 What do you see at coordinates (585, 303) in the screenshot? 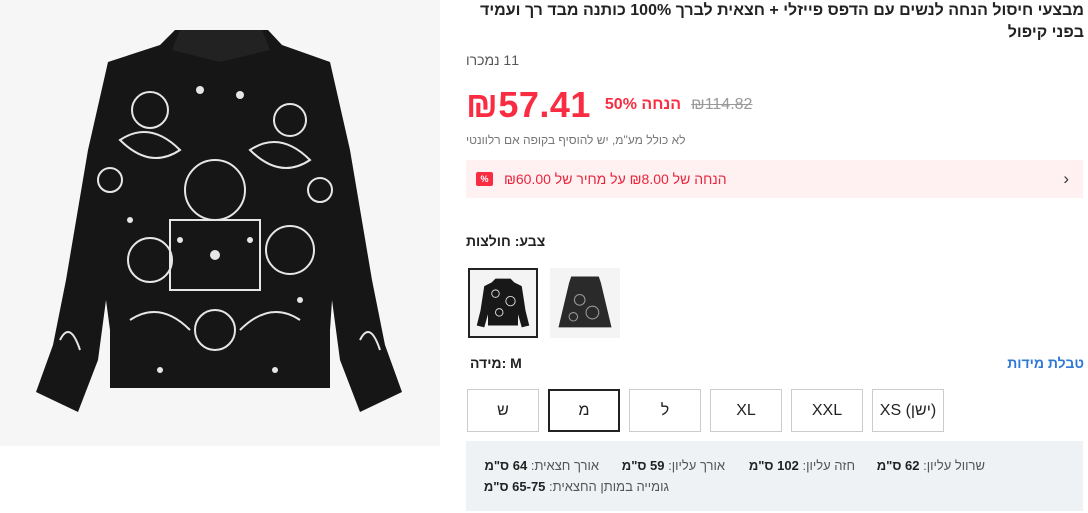
I see `color-swatch-skirt` at bounding box center [585, 303].